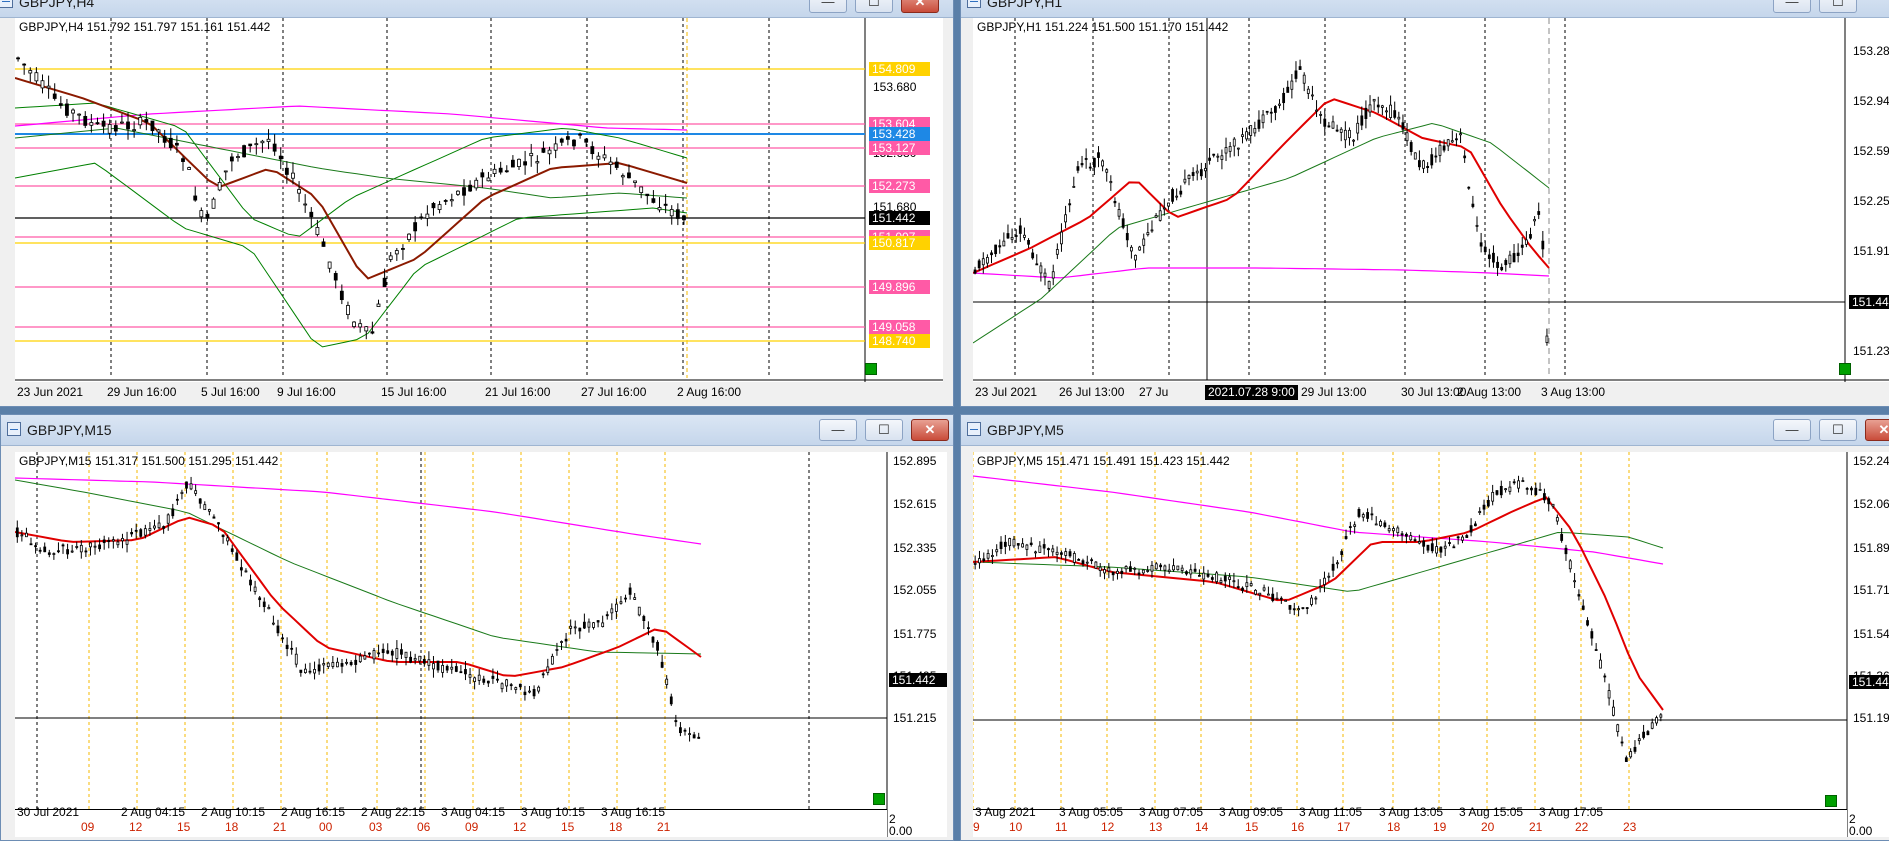 This screenshot has height=841, width=1889. What do you see at coordinates (1489, 392) in the screenshot?
I see `time-label: 2 Aug 13:00` at bounding box center [1489, 392].